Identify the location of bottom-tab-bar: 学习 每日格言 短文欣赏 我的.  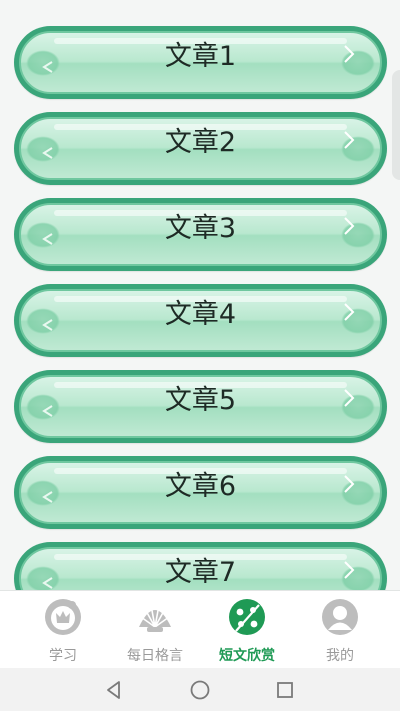
(200, 629).